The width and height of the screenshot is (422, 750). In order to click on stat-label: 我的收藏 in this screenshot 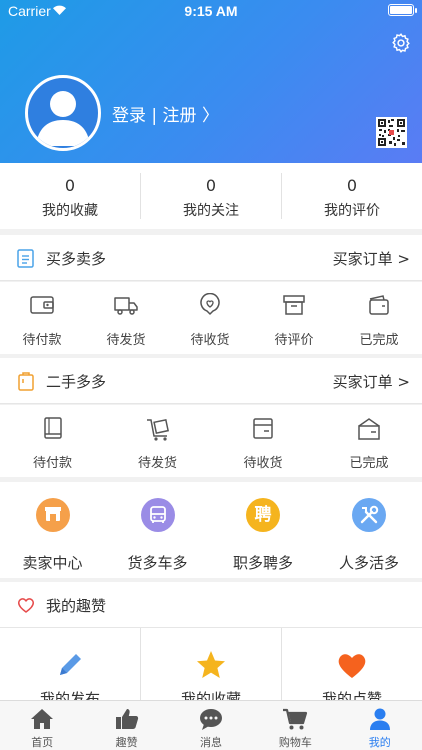, I will do `click(70, 211)`.